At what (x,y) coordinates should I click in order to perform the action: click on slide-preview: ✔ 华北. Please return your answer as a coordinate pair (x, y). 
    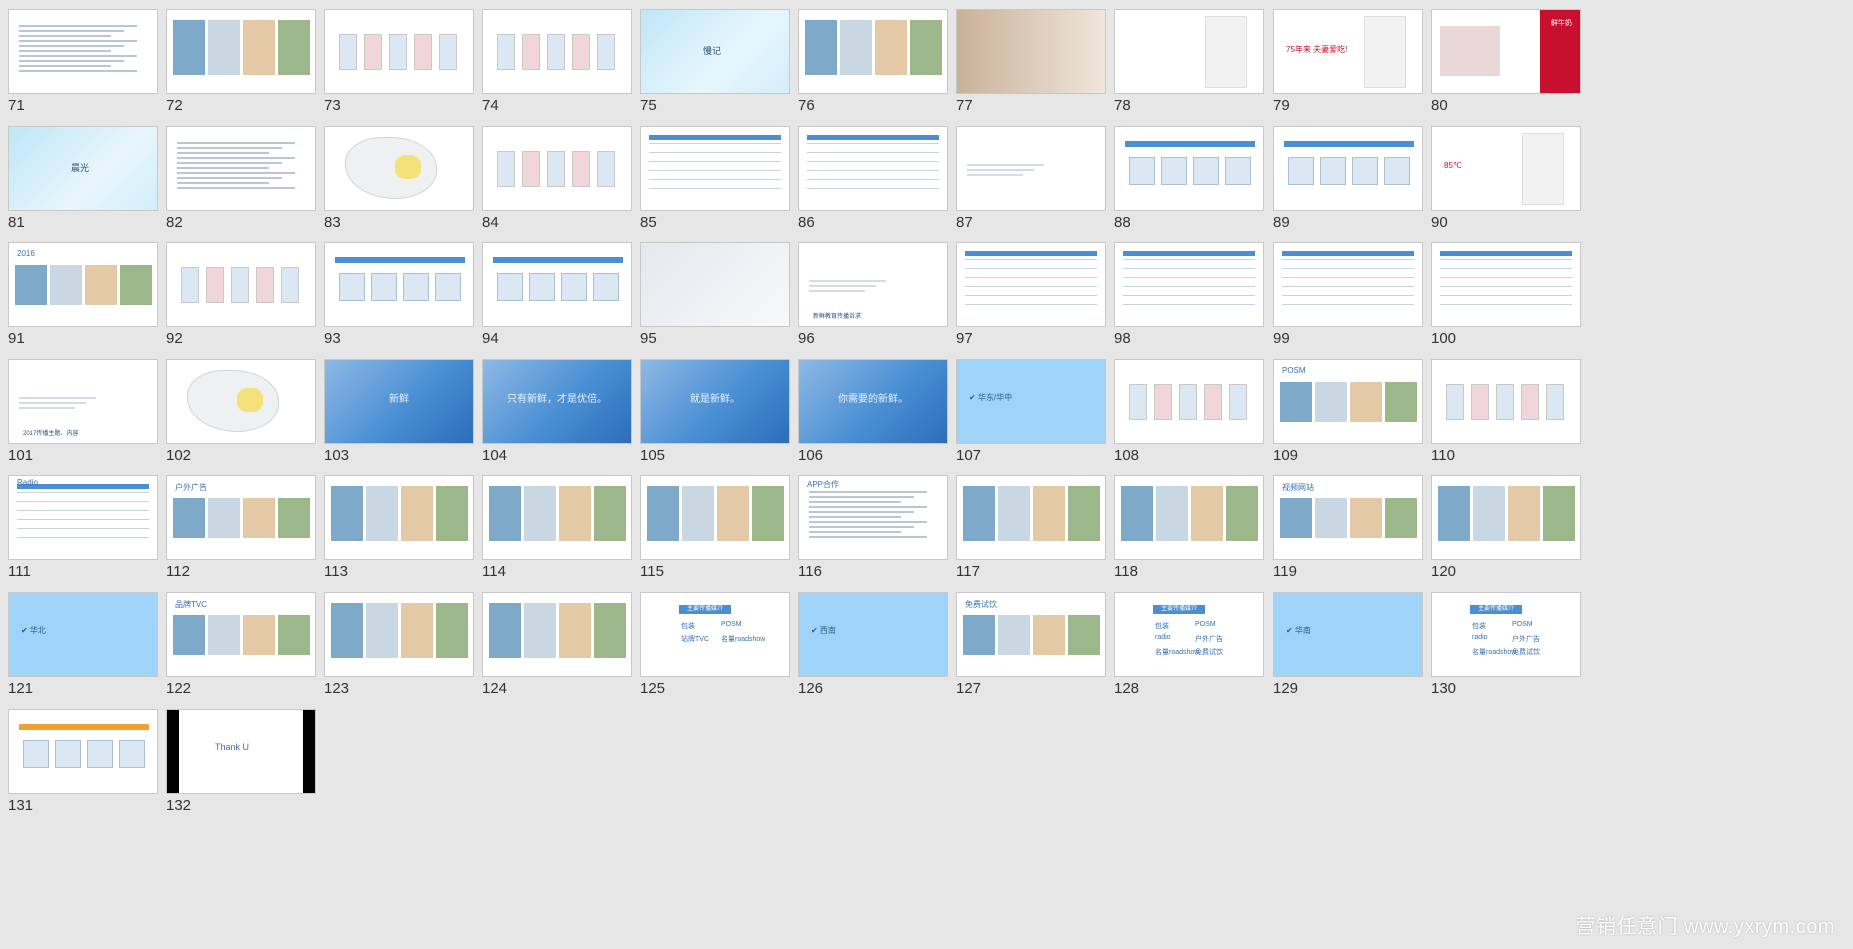
    Looking at the image, I should click on (83, 634).